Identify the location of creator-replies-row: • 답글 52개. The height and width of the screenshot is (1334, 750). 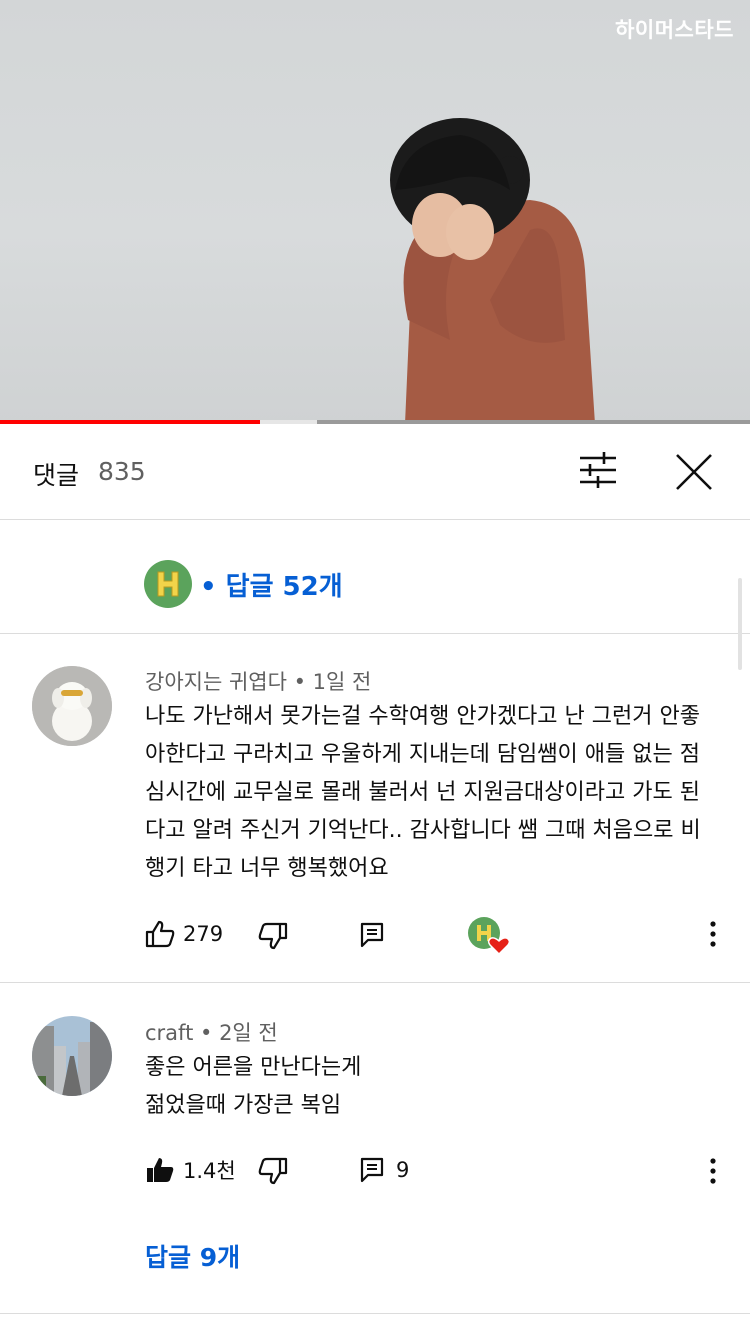
(375, 577).